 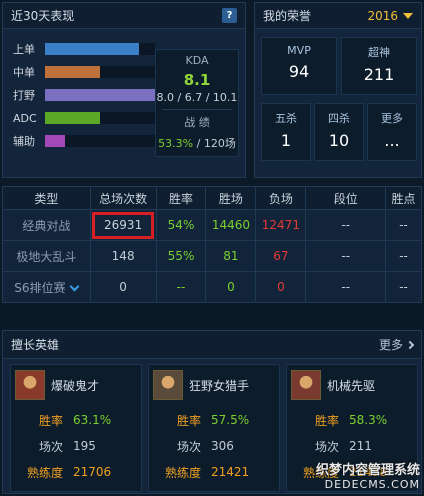 I want to click on hero-rate-value: 57.5%, so click(x=230, y=420).